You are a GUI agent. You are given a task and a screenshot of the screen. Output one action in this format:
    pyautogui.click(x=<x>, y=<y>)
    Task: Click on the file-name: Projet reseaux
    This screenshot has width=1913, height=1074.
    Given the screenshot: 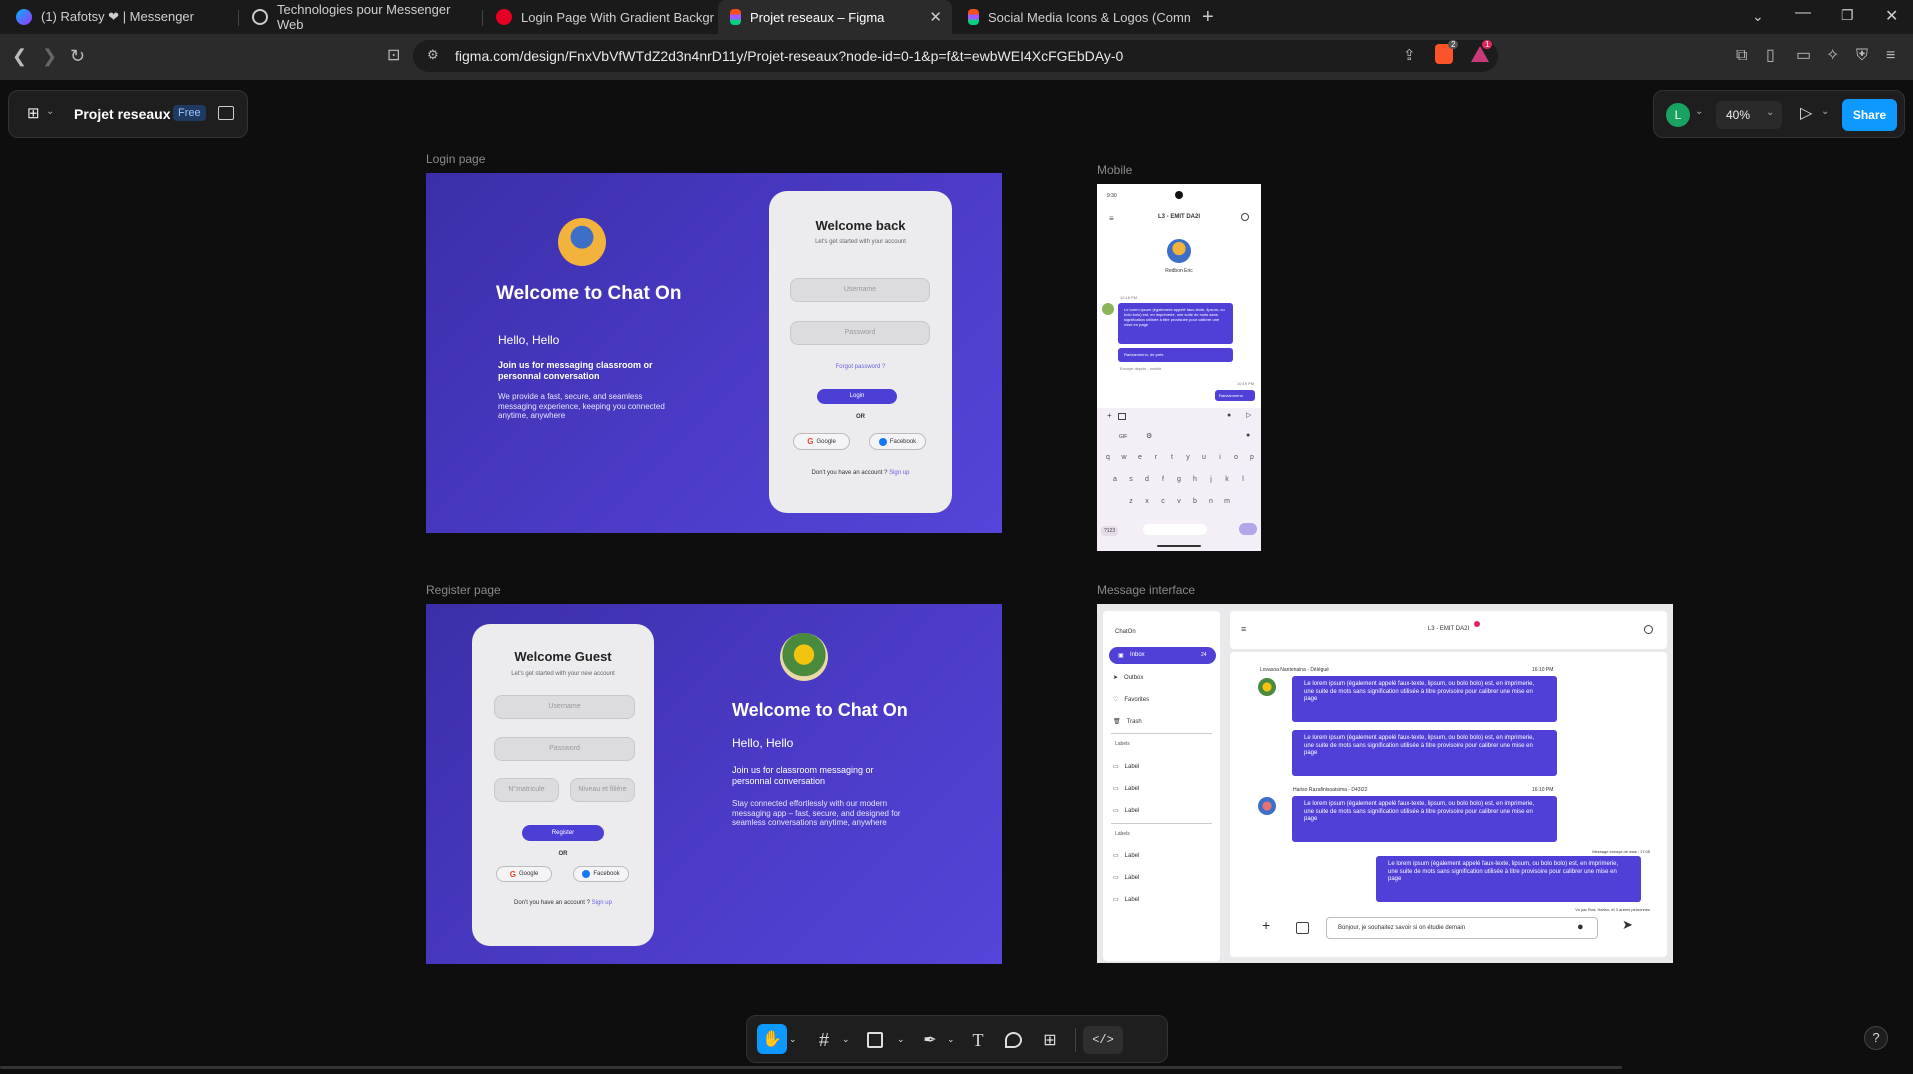 What is the action you would take?
    pyautogui.click(x=122, y=114)
    